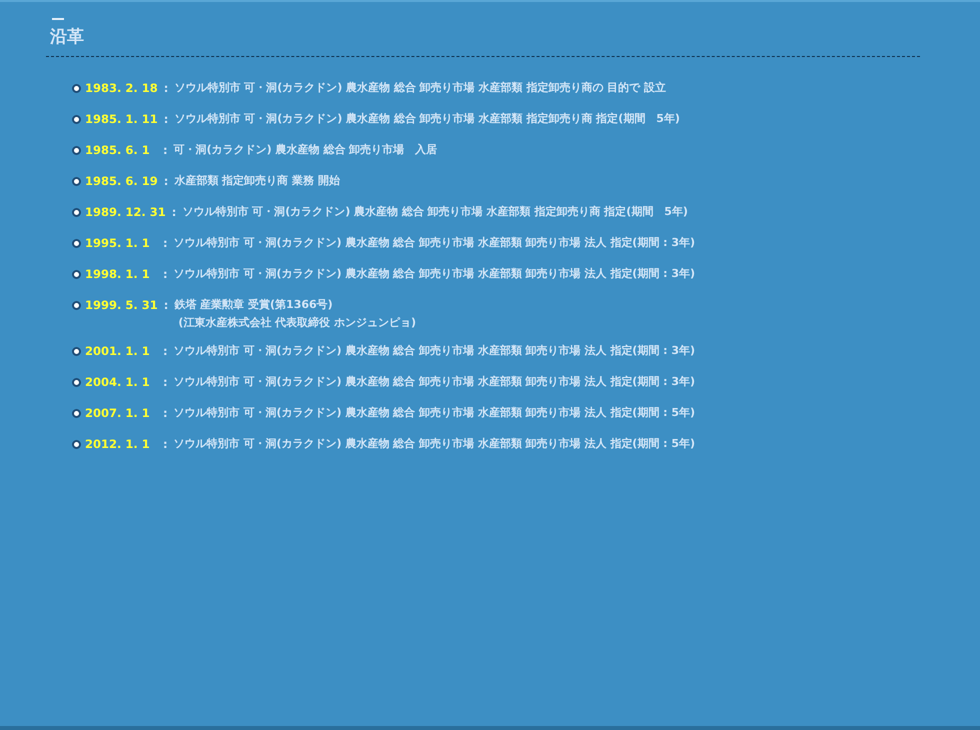 The height and width of the screenshot is (730, 980). Describe the element at coordinates (121, 119) in the screenshot. I see `date: 1985. 1. 11` at that location.